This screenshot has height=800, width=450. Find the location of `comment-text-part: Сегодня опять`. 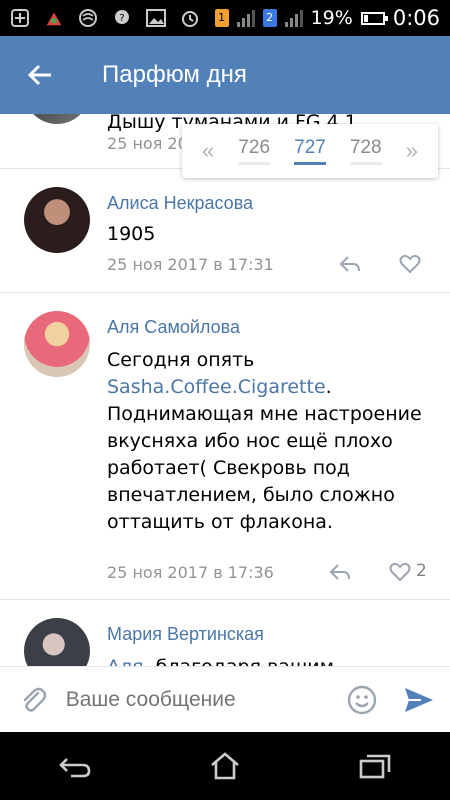

comment-text-part: Сегодня опять is located at coordinates (181, 360).